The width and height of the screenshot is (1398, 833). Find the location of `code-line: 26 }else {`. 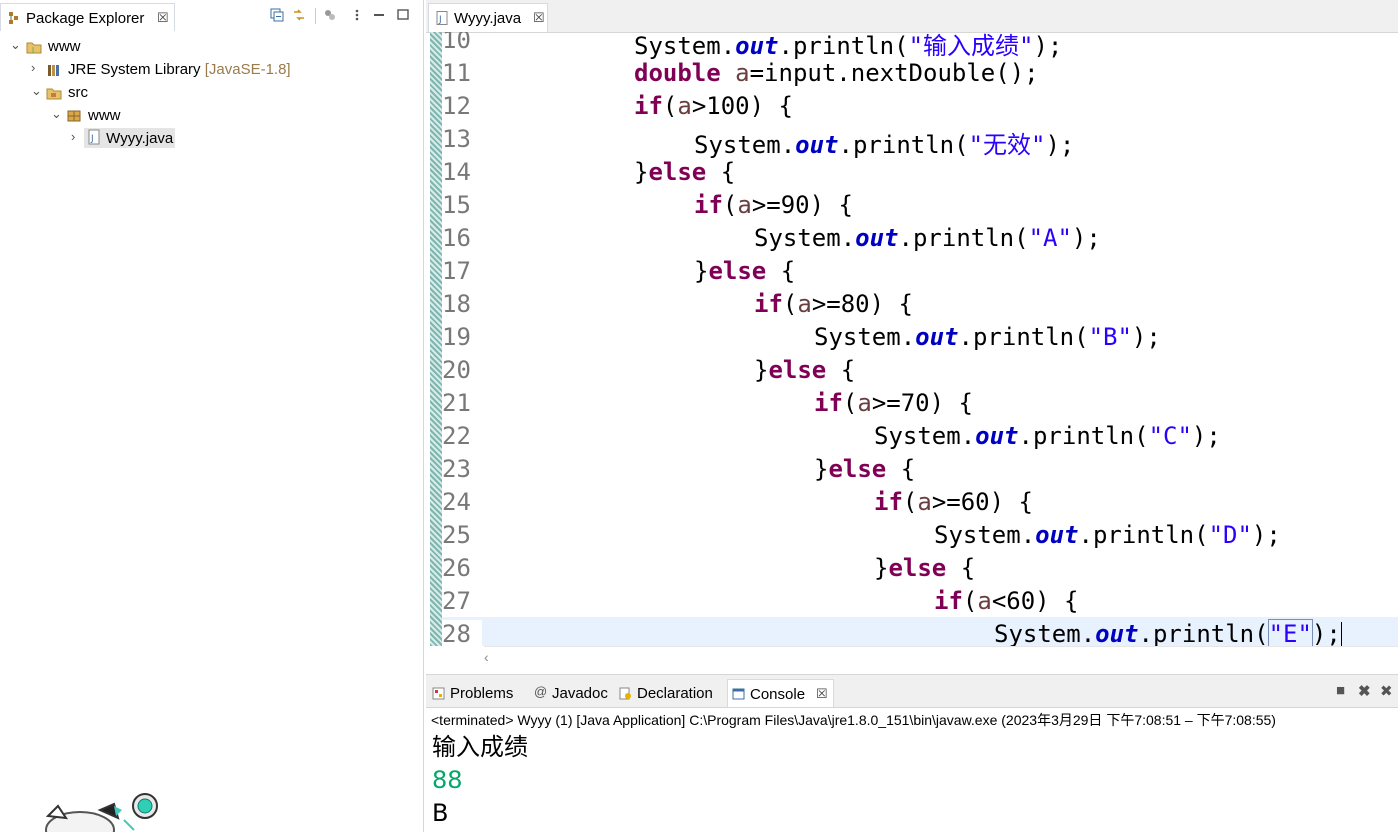

code-line: 26 }else { is located at coordinates (920, 567).